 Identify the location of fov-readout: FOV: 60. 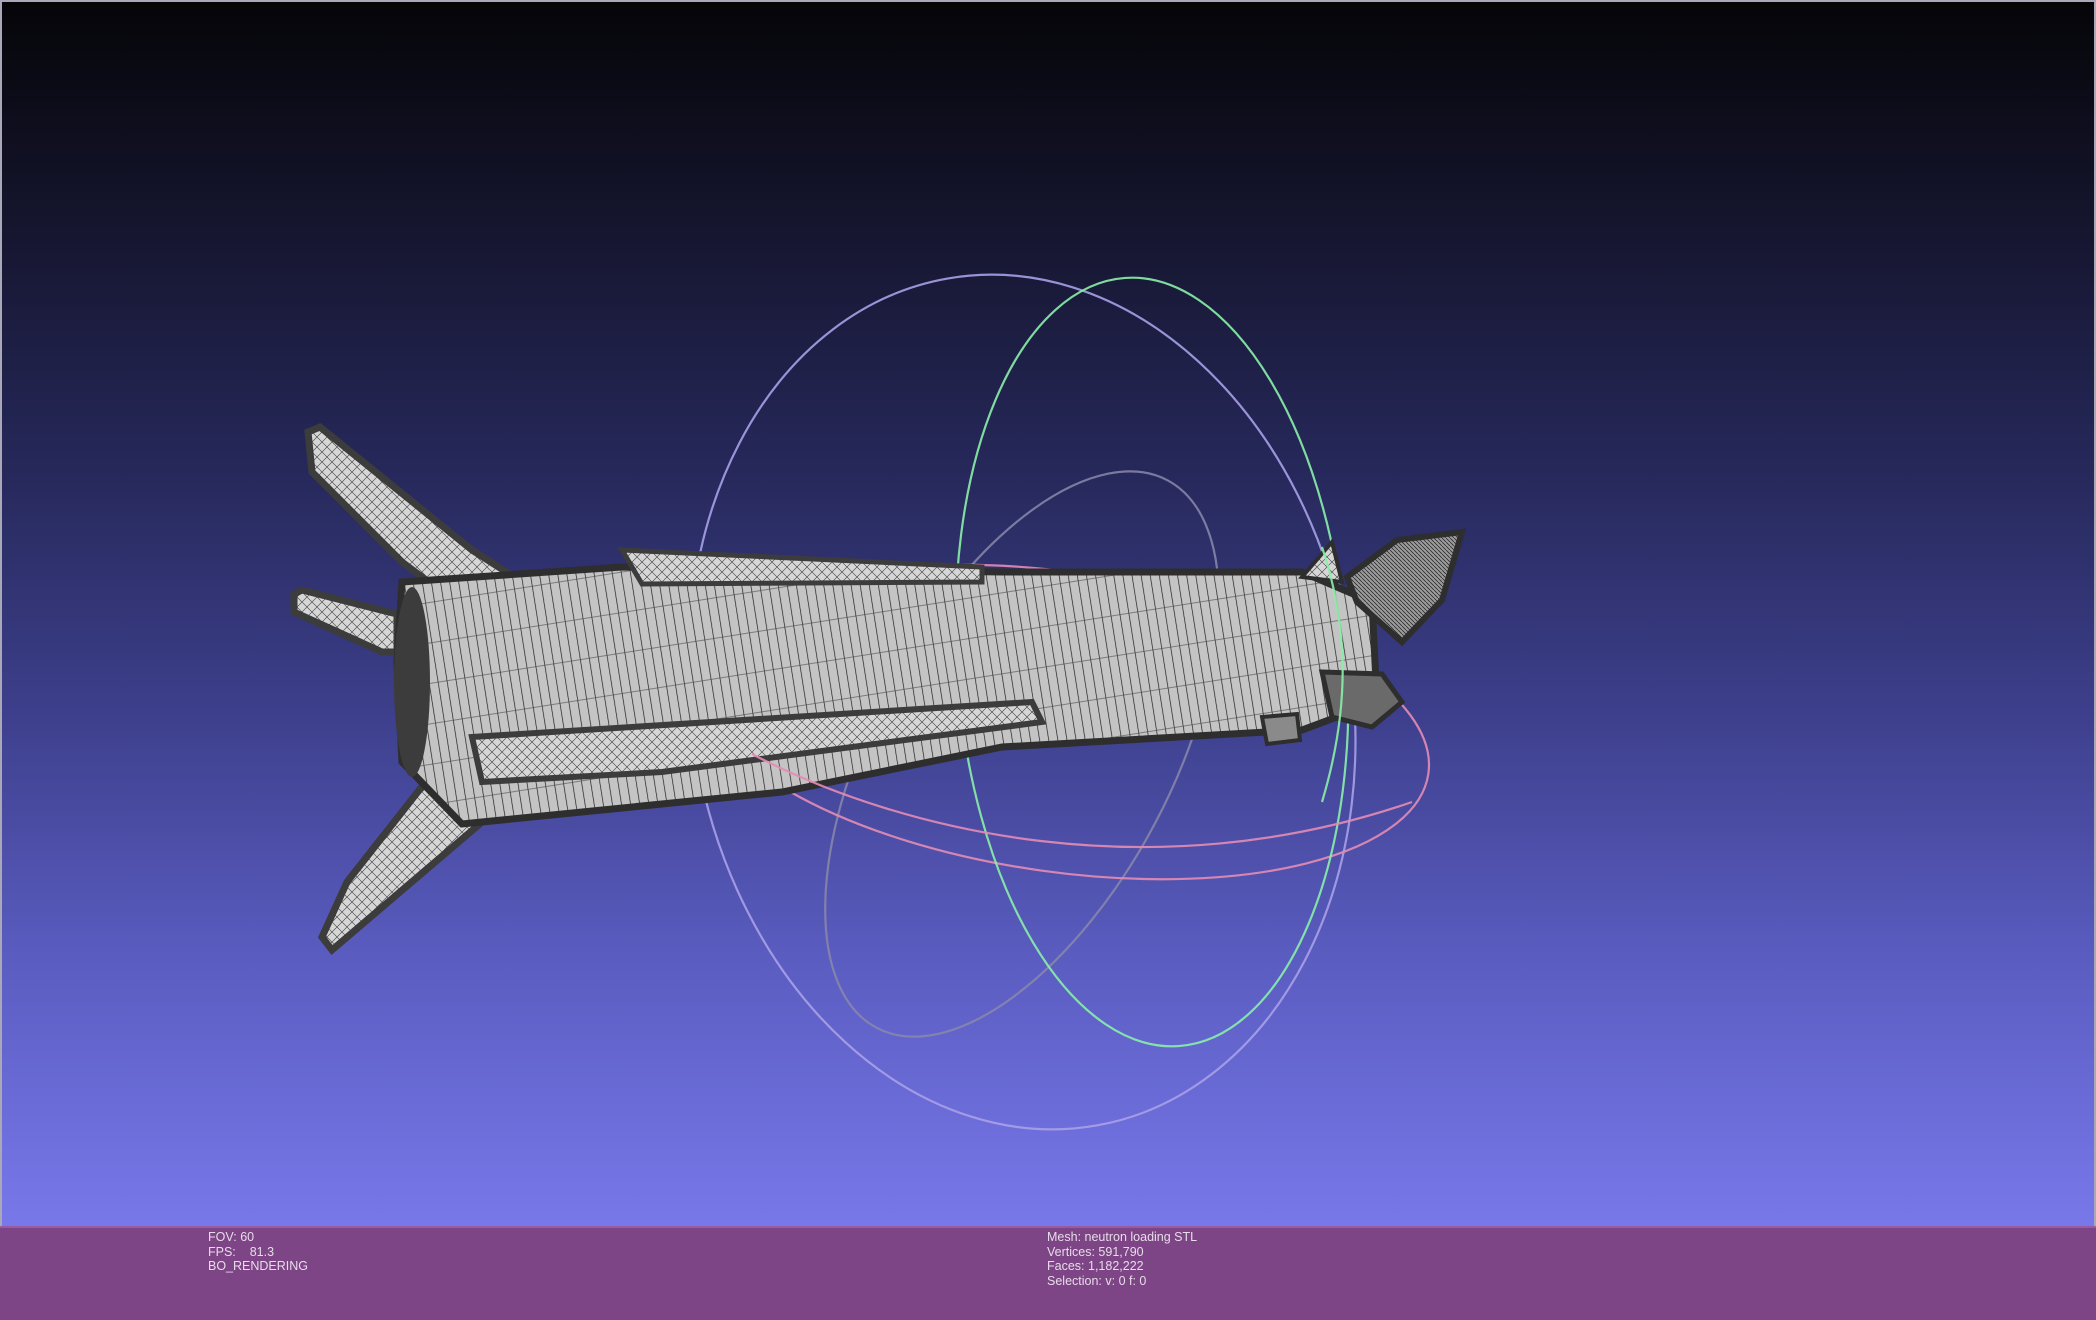
(258, 1237).